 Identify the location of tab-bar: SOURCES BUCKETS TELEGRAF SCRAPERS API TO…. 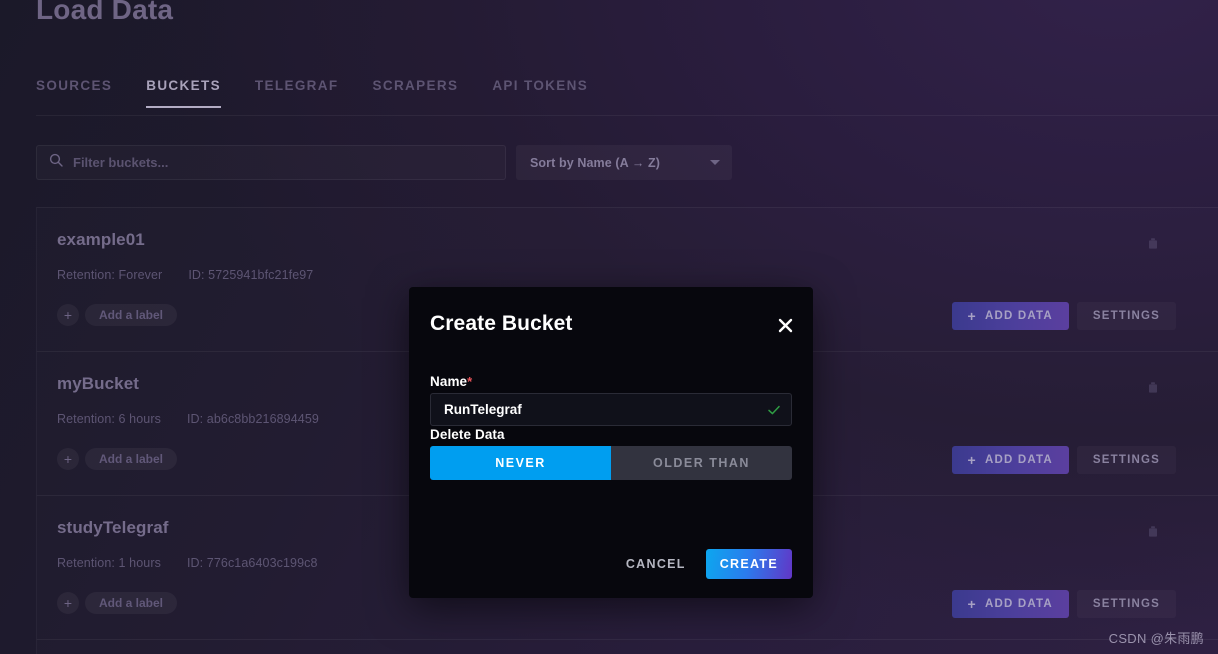
(312, 93).